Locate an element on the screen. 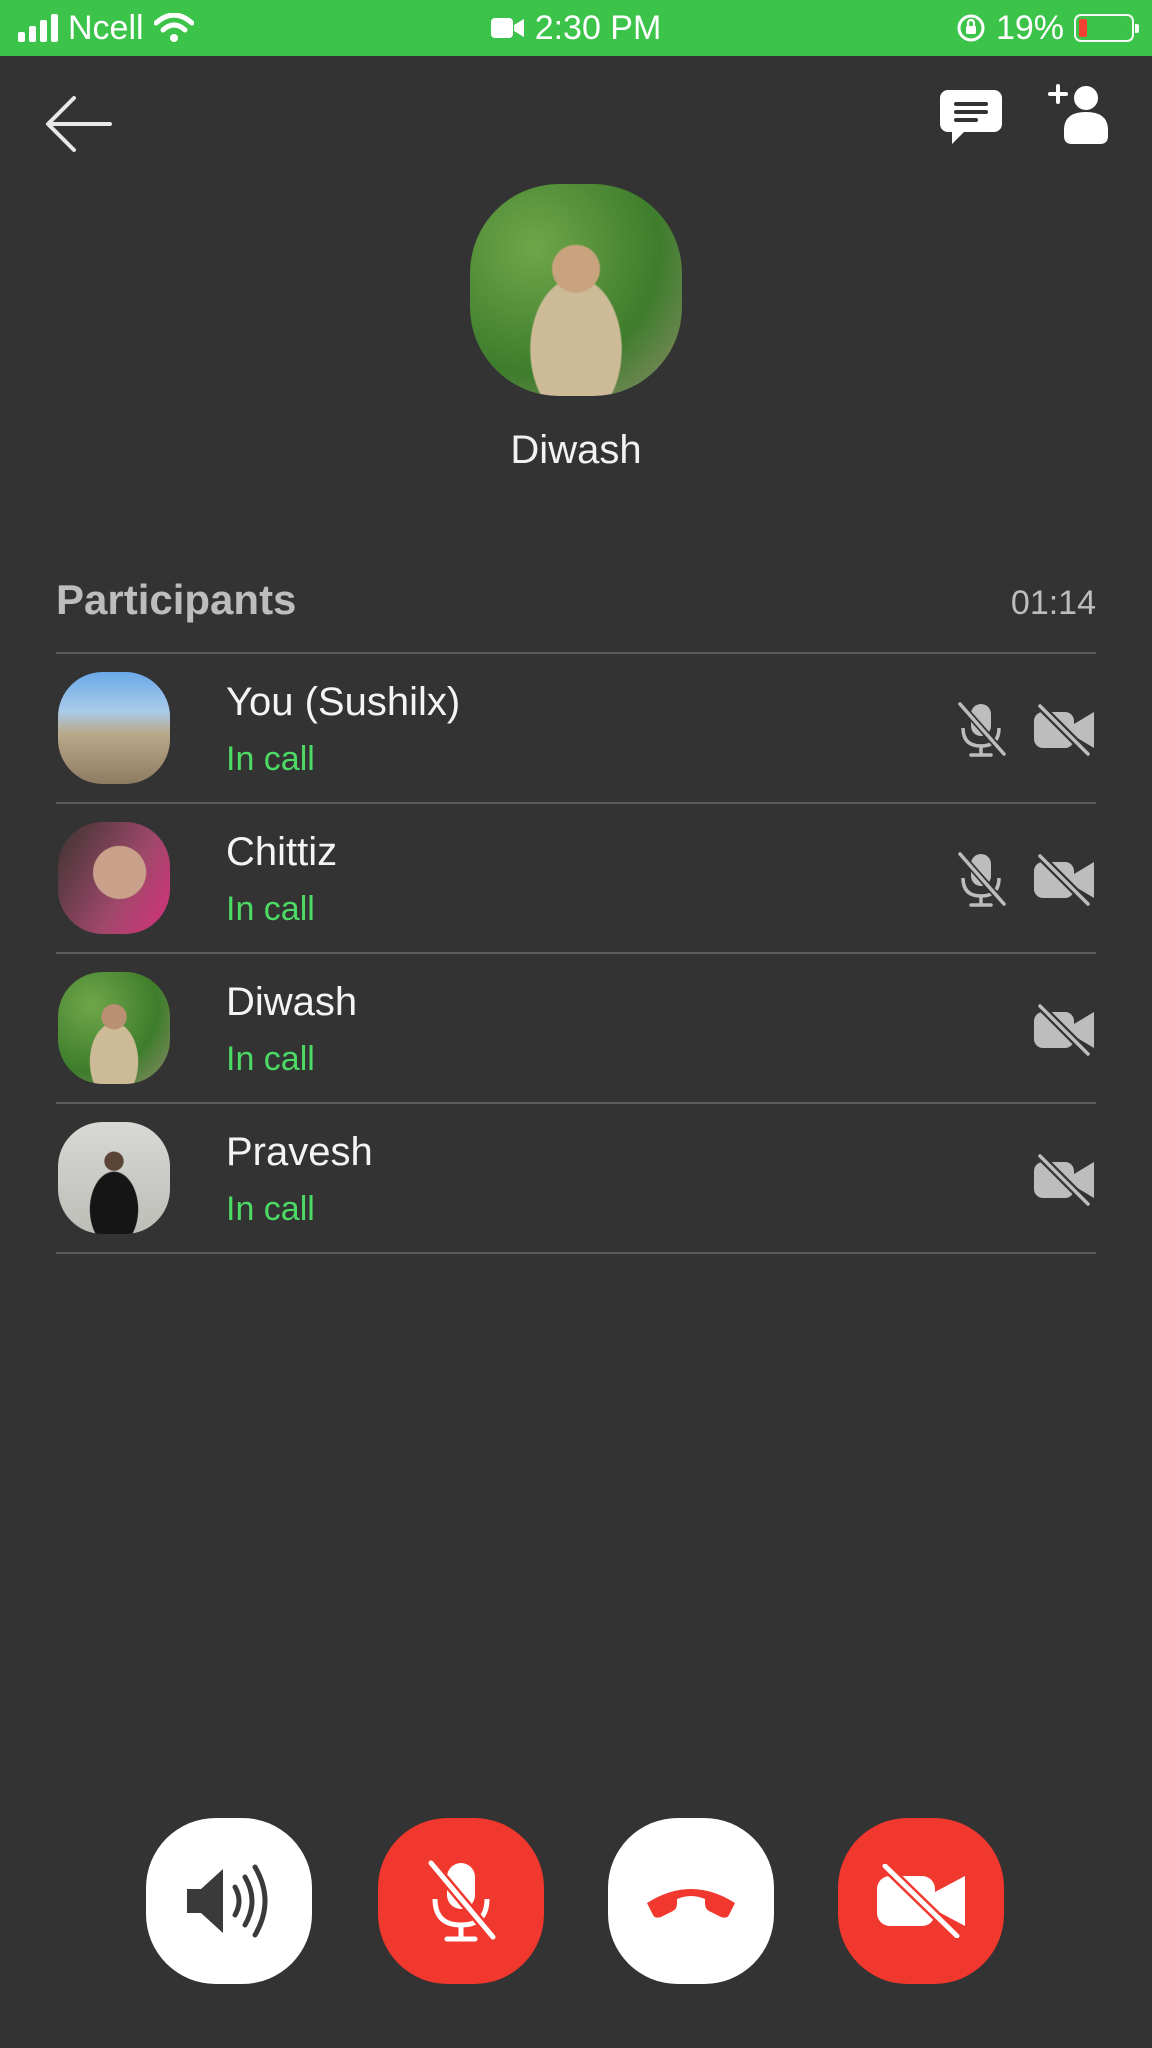 The height and width of the screenshot is (2048, 1152). end-call-button is located at coordinates (691, 1901).